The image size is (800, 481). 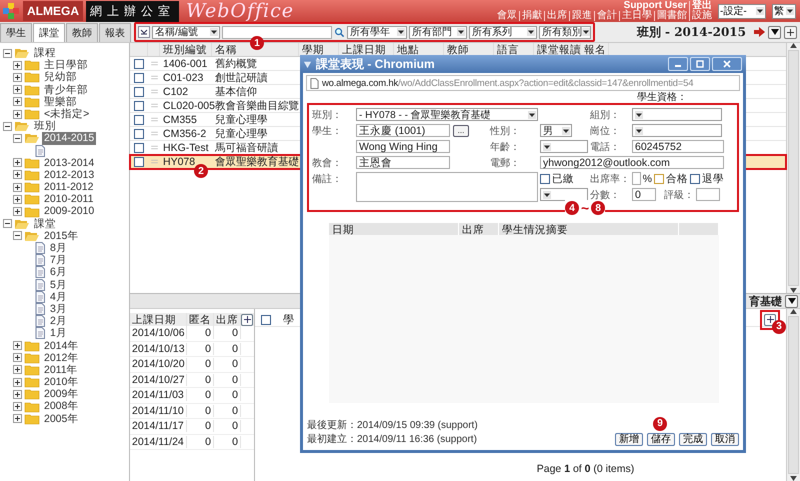 What do you see at coordinates (403, 131) in the screenshot?
I see `student-field: 王永慶 (1001)` at bounding box center [403, 131].